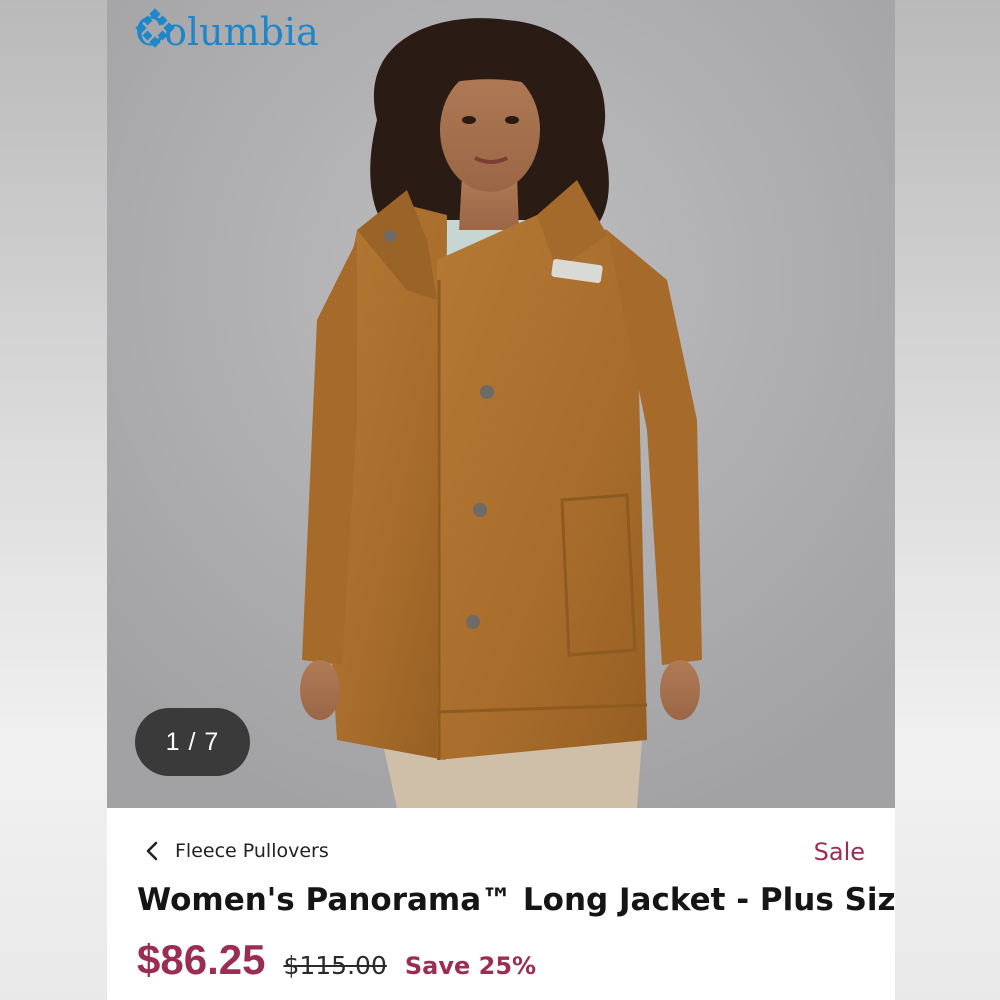 Image resolution: width=1000 pixels, height=1000 pixels. Describe the element at coordinates (839, 852) in the screenshot. I see `sale-badge: Sale` at that location.